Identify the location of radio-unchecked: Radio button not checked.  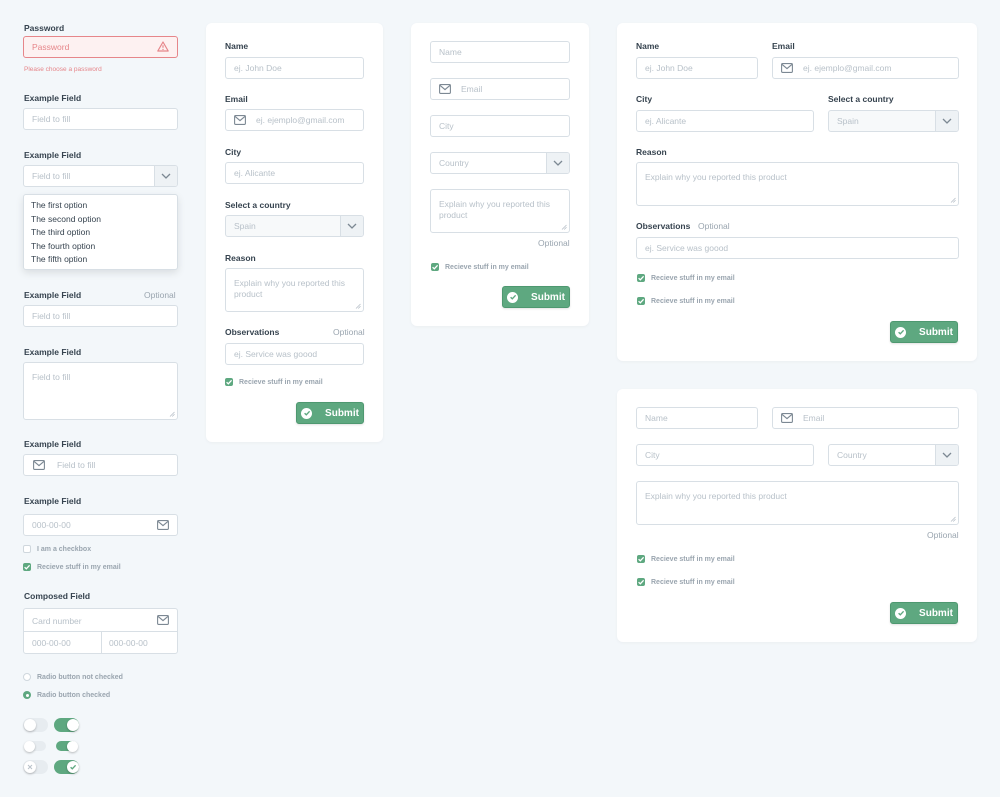
(73, 677).